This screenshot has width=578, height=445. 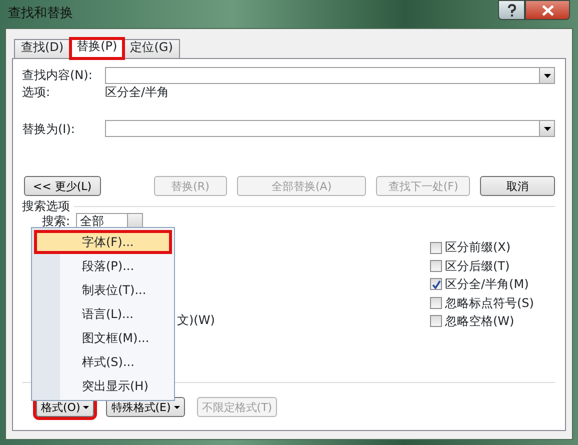 I want to click on checkbox-label: 区分后缀(T), so click(x=477, y=266).